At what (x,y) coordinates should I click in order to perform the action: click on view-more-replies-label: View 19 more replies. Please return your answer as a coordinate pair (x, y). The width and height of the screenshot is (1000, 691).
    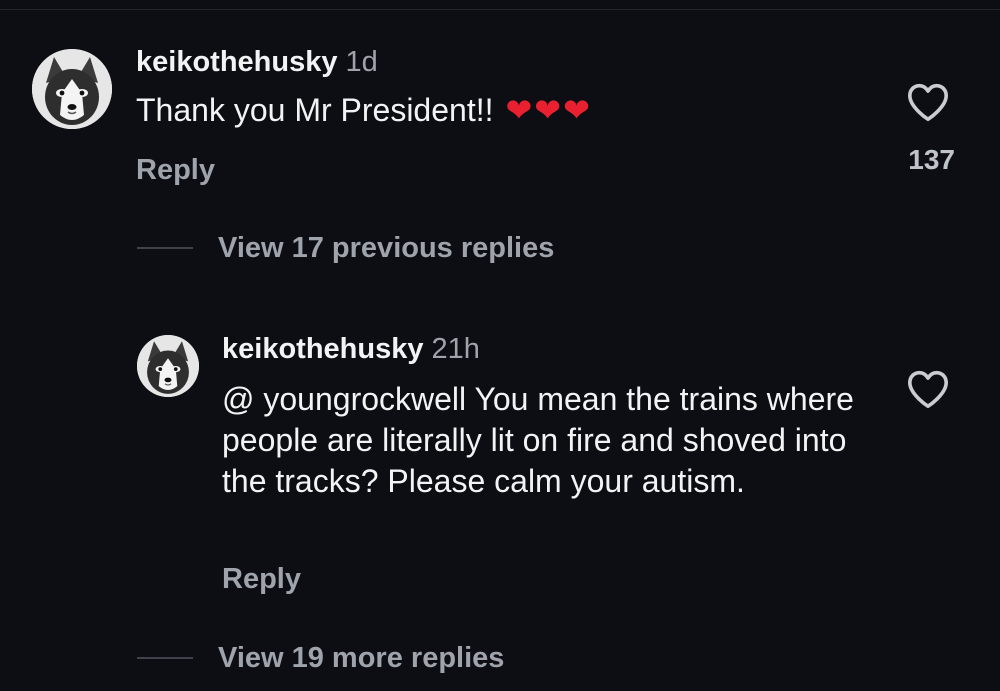
    Looking at the image, I should click on (361, 657).